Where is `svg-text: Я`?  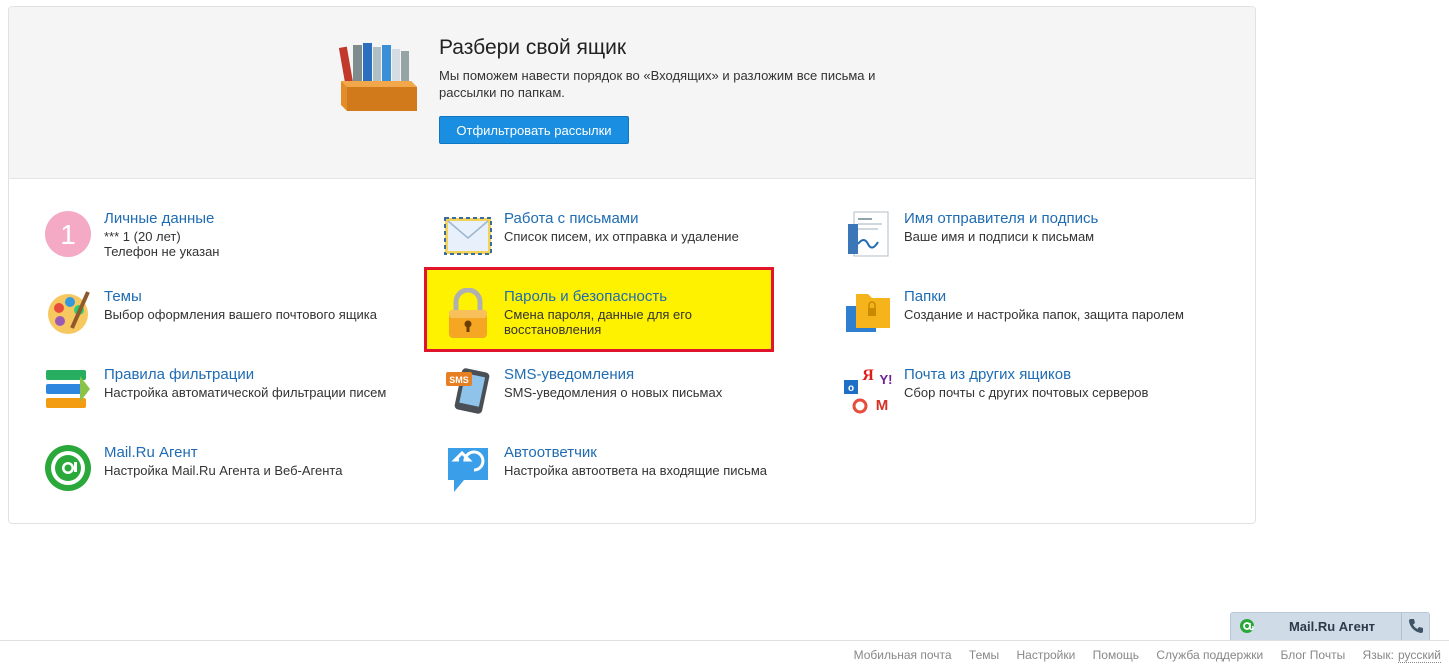 svg-text: Я is located at coordinates (868, 375).